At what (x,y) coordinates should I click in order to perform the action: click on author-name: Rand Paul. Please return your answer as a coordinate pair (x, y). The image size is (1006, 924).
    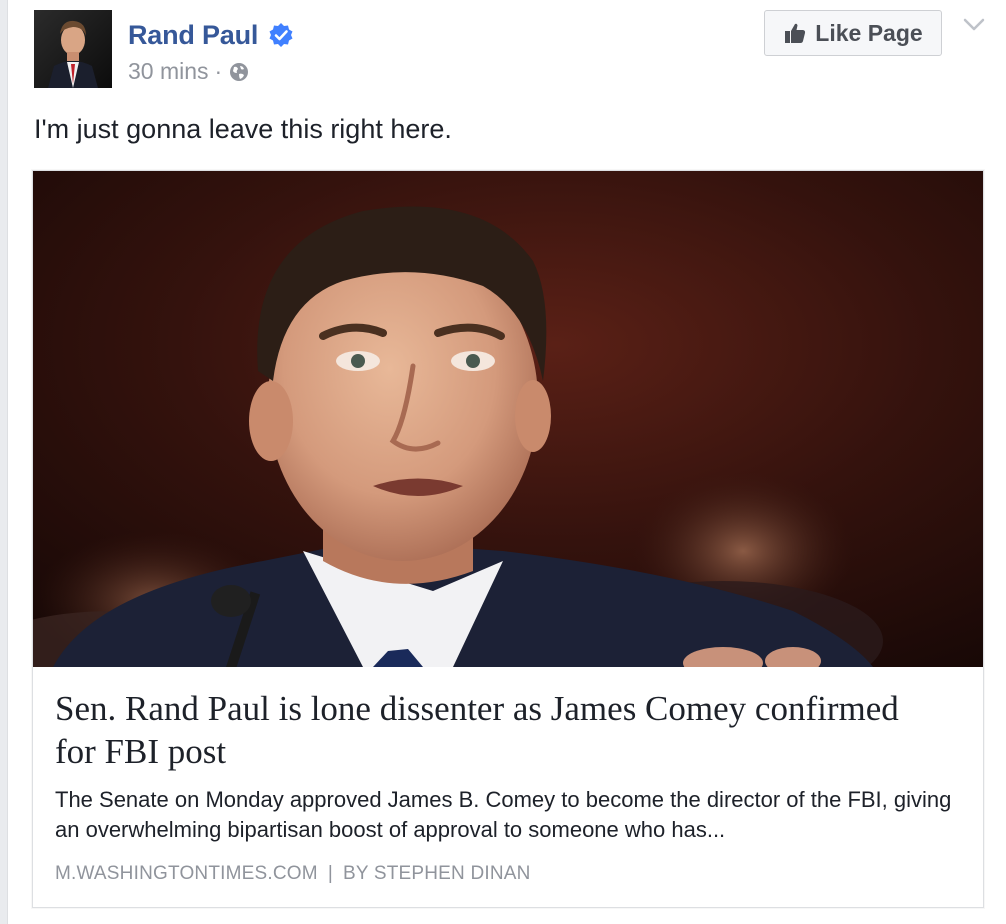
    Looking at the image, I should click on (193, 35).